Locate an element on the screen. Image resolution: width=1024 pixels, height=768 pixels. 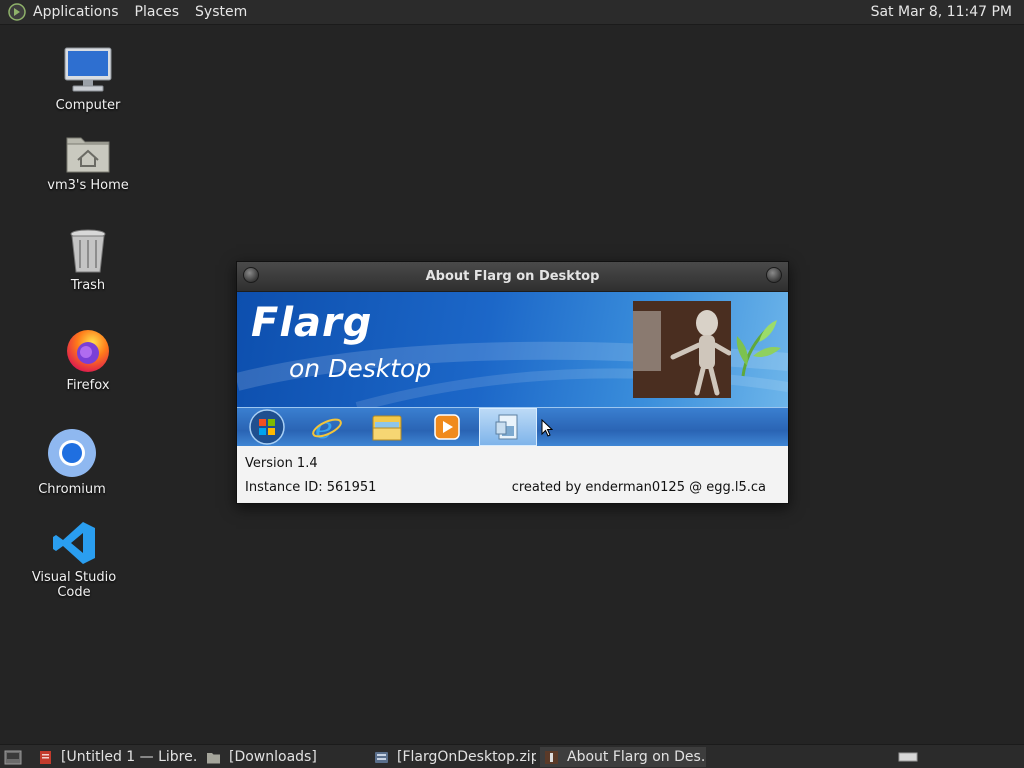
desktop-icon-label: Visual Studio Code is located at coordinates (74, 585).